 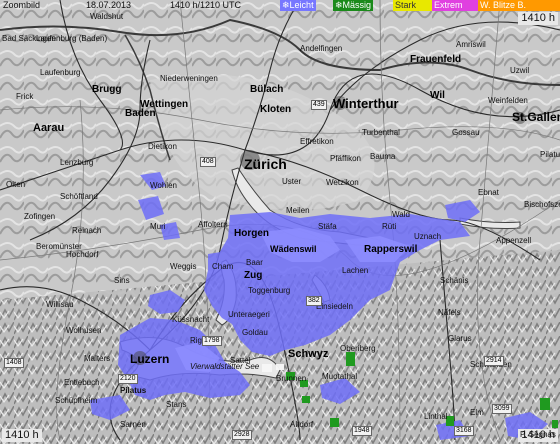 I want to click on town-label: Unteraegeri, so click(x=249, y=314).